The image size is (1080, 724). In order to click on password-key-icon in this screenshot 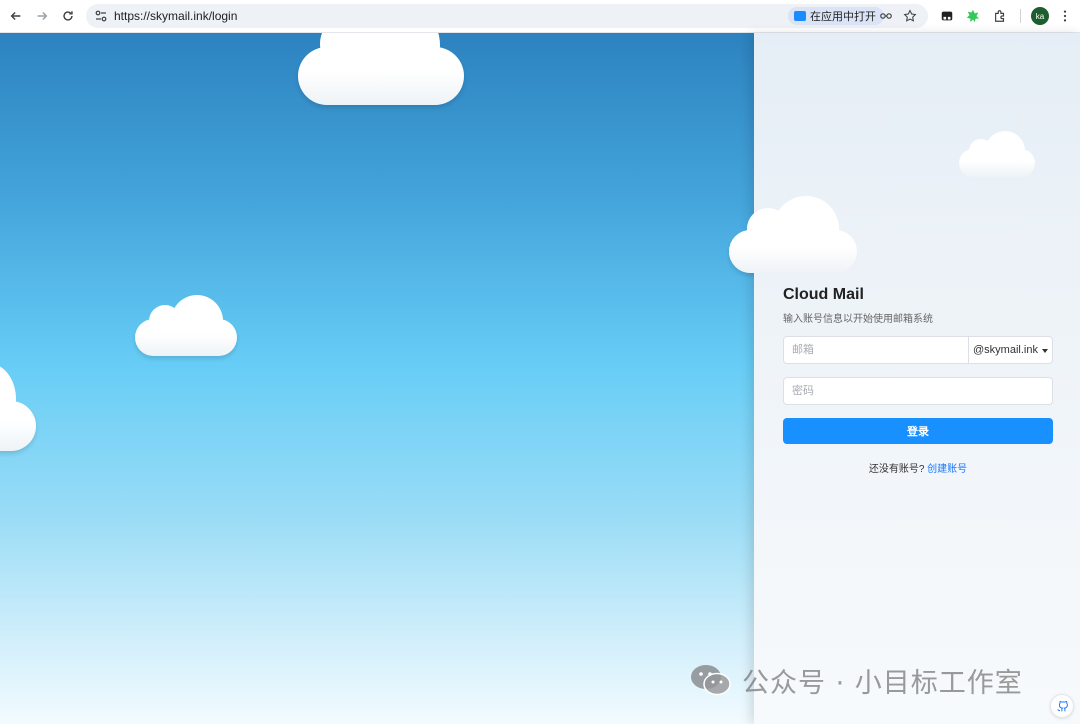, I will do `click(886, 16)`.